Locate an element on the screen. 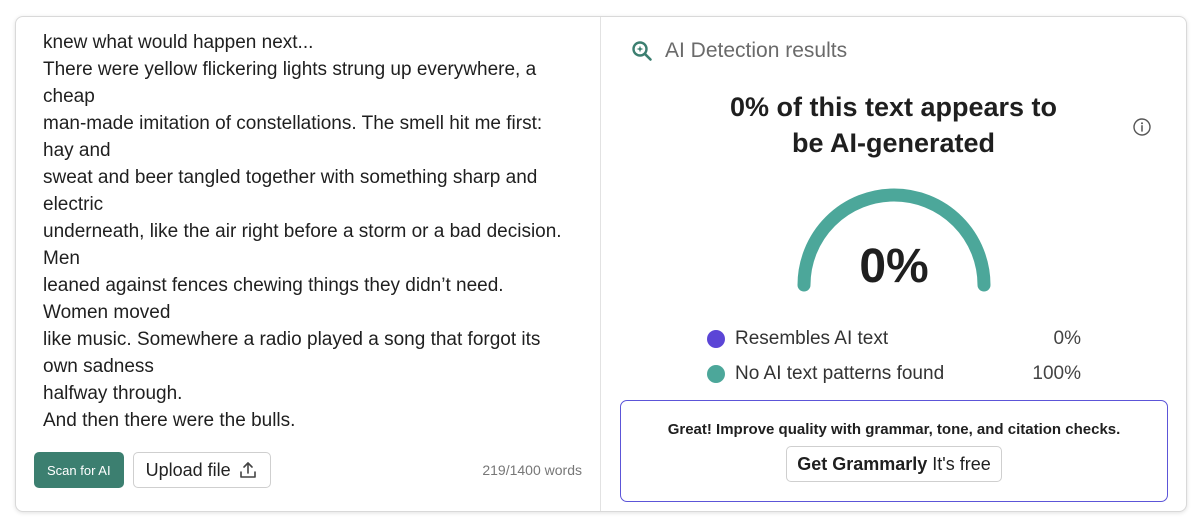 The height and width of the screenshot is (530, 1200). get-grammarly-button: Get Grammarly It's free is located at coordinates (894, 464).